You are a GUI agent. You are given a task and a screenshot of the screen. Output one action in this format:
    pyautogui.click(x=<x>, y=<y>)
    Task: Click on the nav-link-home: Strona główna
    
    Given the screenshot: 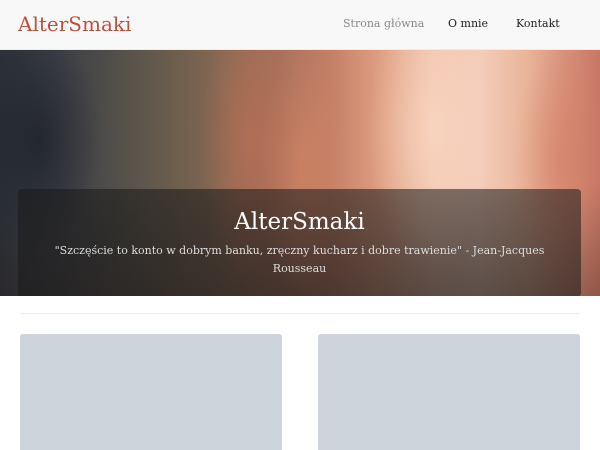 What is the action you would take?
    pyautogui.click(x=383, y=24)
    